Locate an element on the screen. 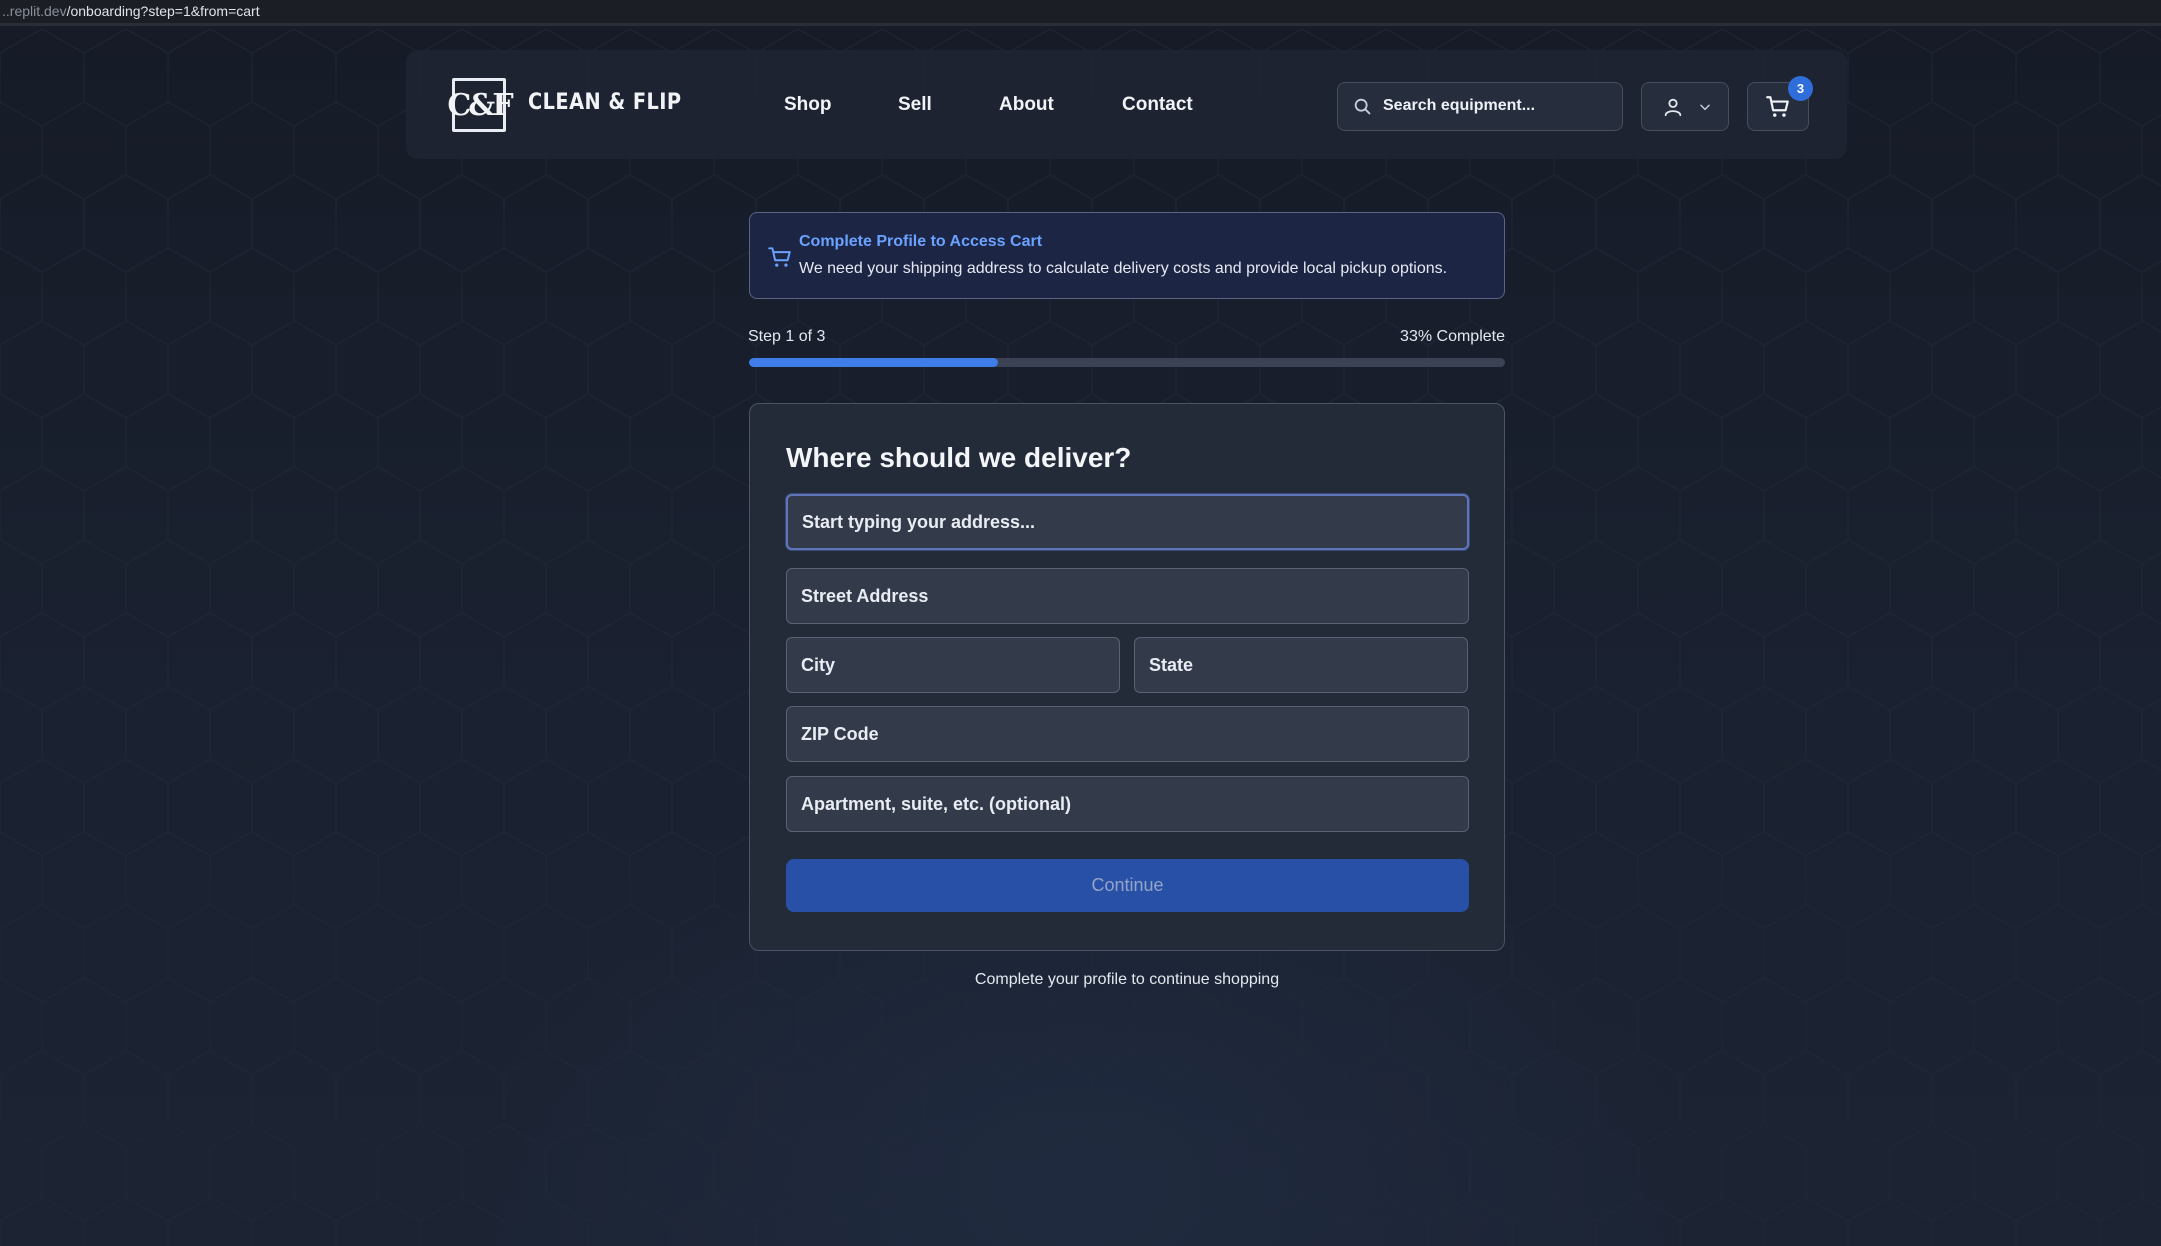 The image size is (2161, 1246). browser-url-bar: ..replit.dev/onboarding?step=1&from=cart is located at coordinates (1080, 13).